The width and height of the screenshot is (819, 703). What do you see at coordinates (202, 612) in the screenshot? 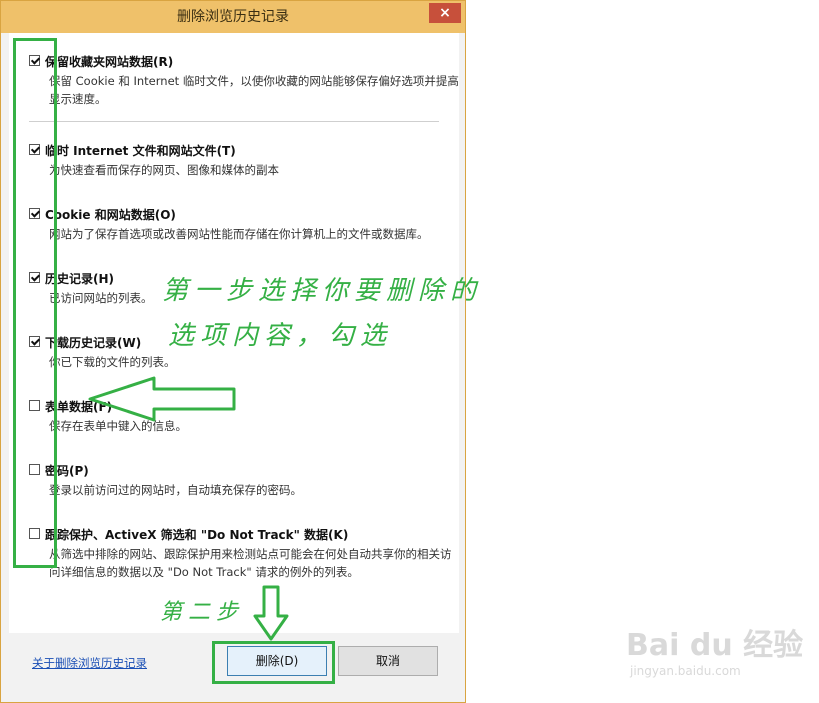
I see `annotation-step2: 第二步` at bounding box center [202, 612].